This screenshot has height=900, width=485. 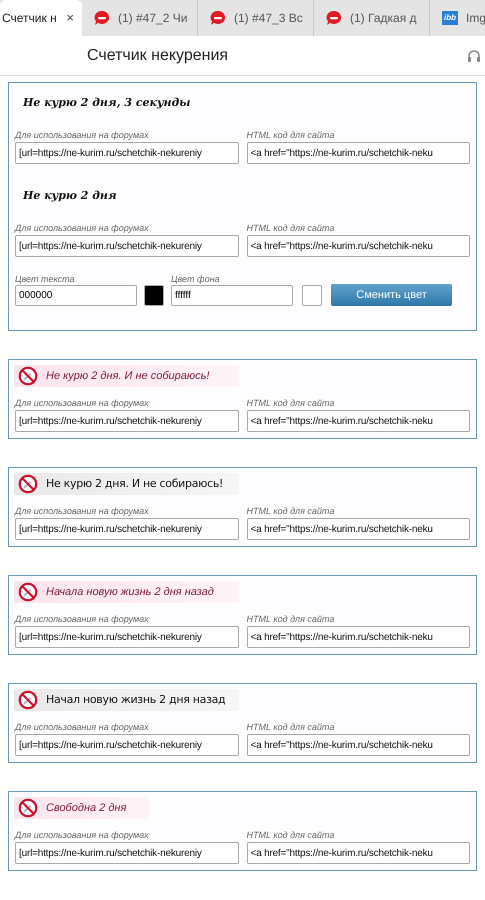 I want to click on field-label: Цвет текста, so click(x=45, y=279).